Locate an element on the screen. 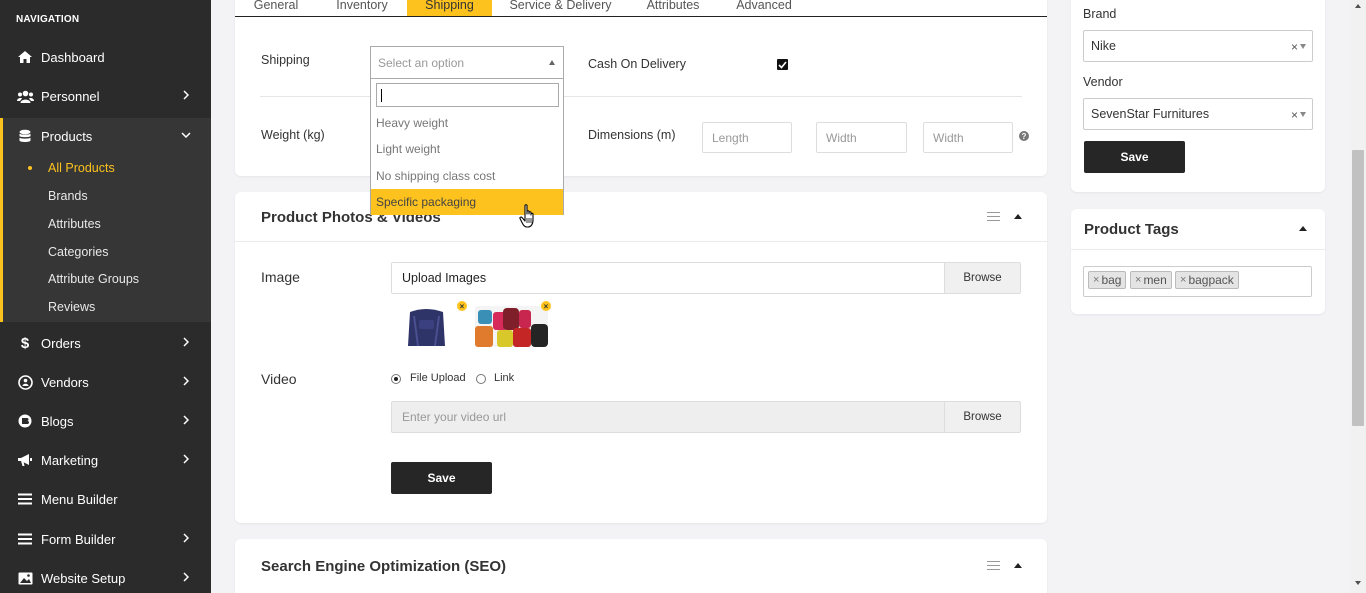 Image resolution: width=1366 pixels, height=593 pixels. width-input: Width is located at coordinates (861, 137).